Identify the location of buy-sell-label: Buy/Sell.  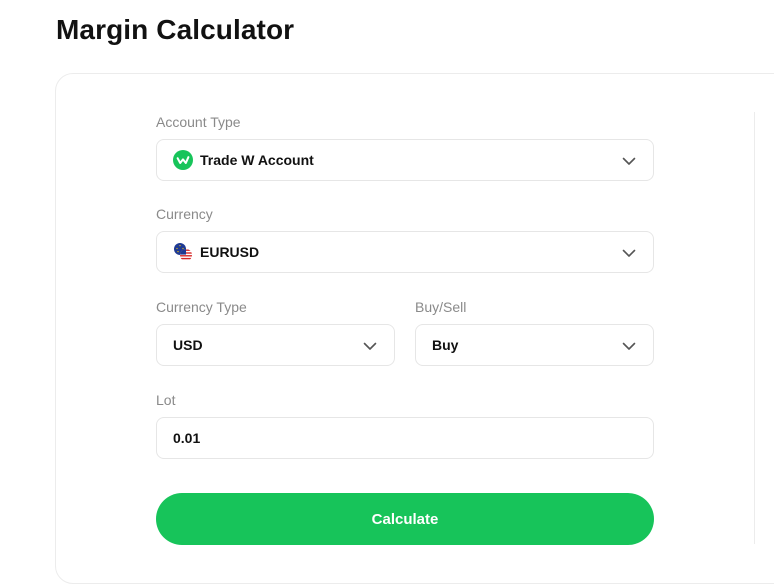
(441, 307).